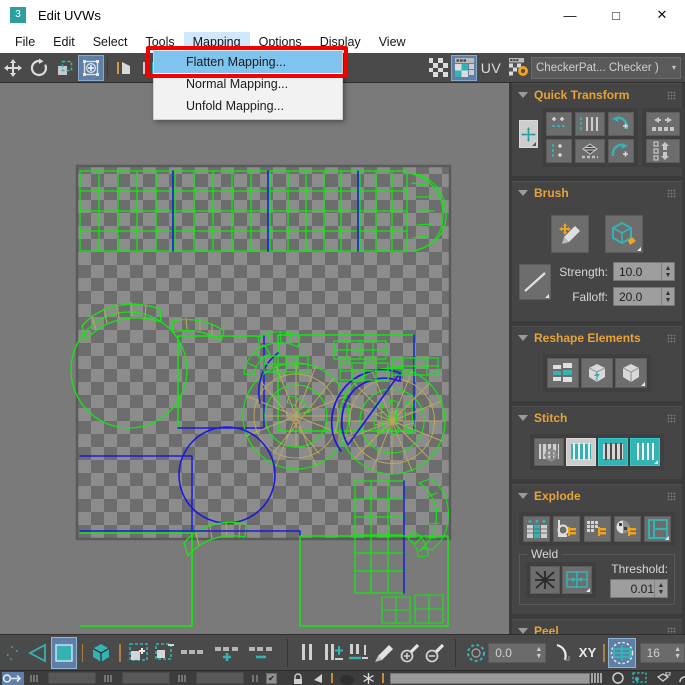  I want to click on falloff-curve-button, so click(535, 282).